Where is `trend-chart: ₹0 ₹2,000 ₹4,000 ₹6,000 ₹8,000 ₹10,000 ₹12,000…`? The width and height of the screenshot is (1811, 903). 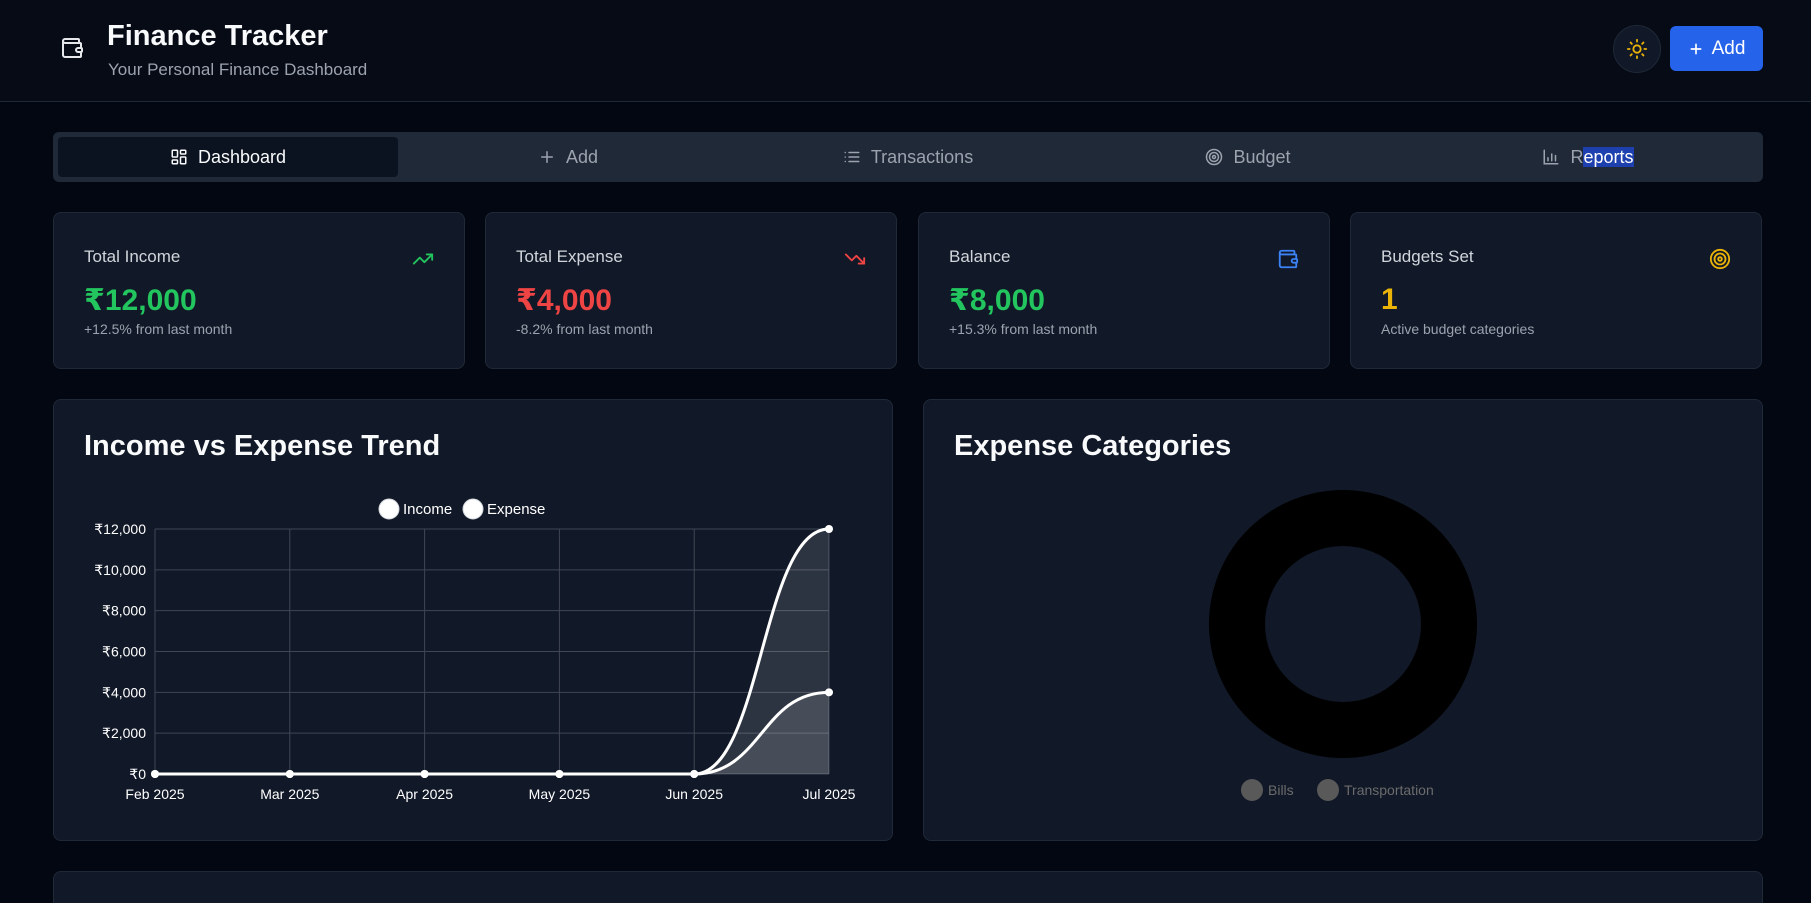
trend-chart: ₹0 ₹2,000 ₹4,000 ₹6,000 ₹8,000 ₹10,000 ₹12,000… is located at coordinates (475, 650).